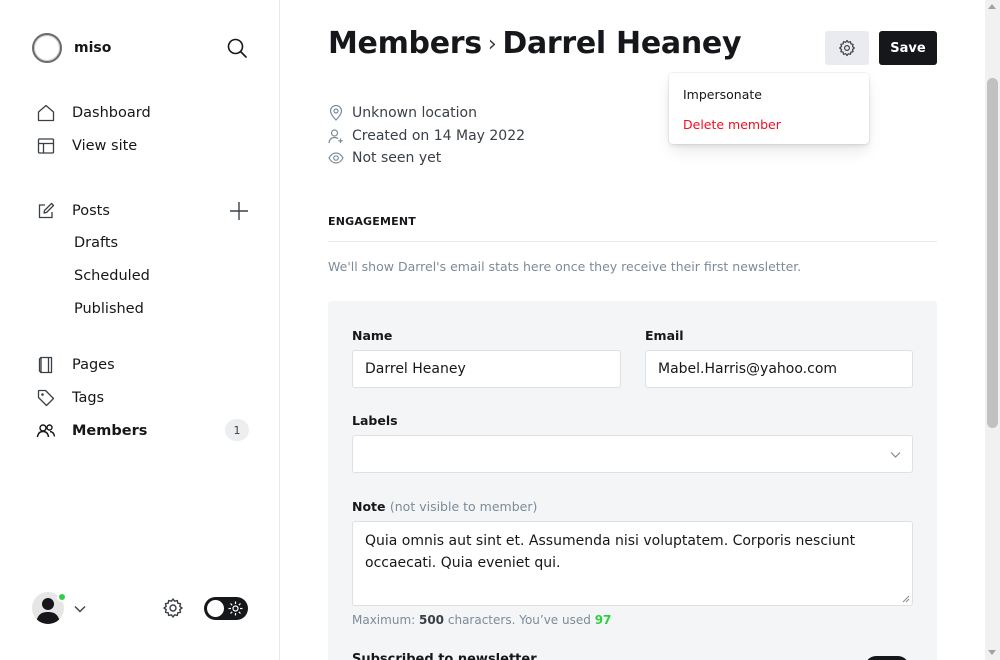 The image size is (1000, 660). I want to click on email-label: Email, so click(664, 335).